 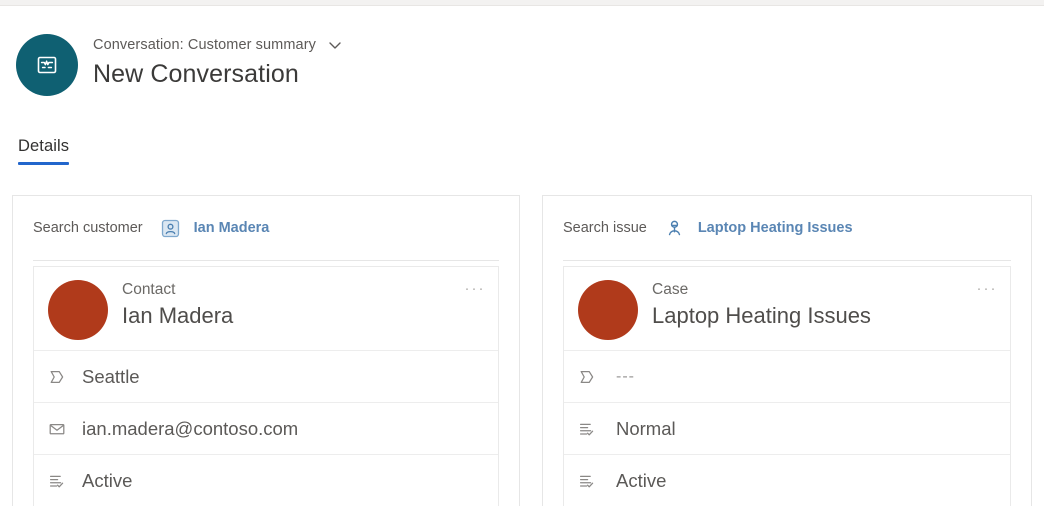 I want to click on record-name: Ian Madera, so click(x=178, y=316).